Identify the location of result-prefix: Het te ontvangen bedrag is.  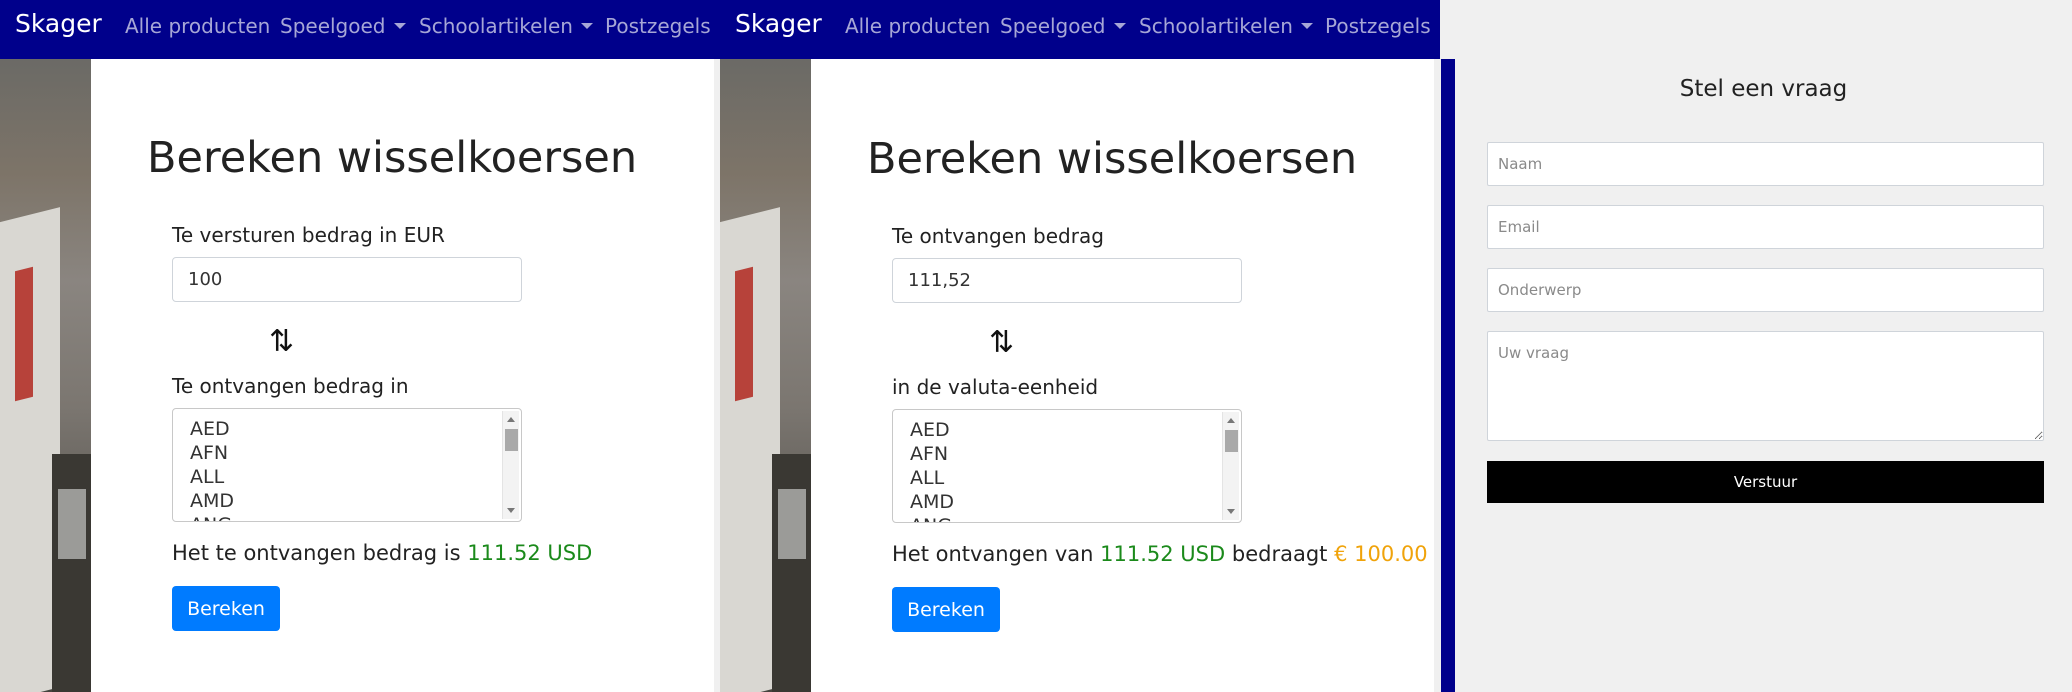
(316, 553).